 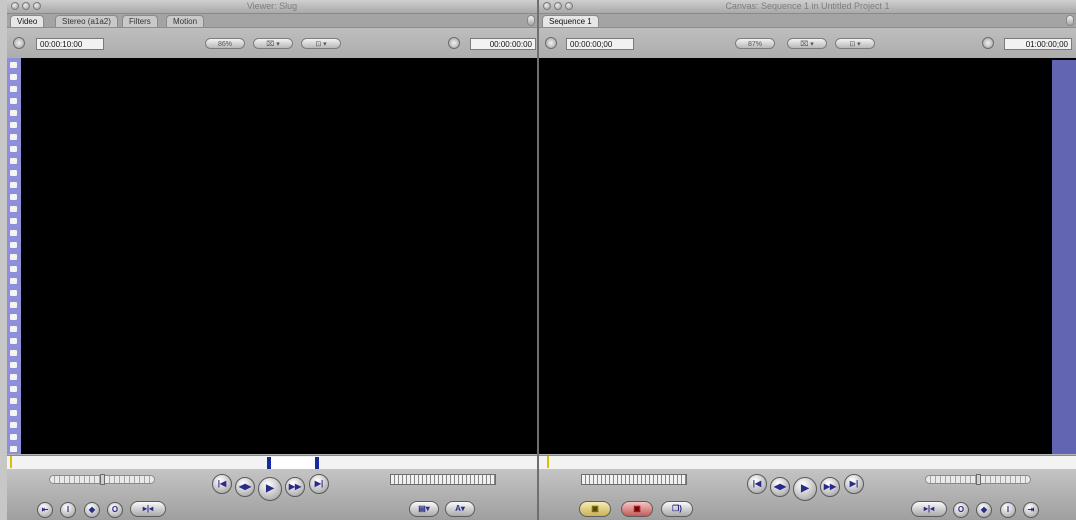 What do you see at coordinates (600, 44) in the screenshot?
I see `duration-timecode-field: 00:00:00;00` at bounding box center [600, 44].